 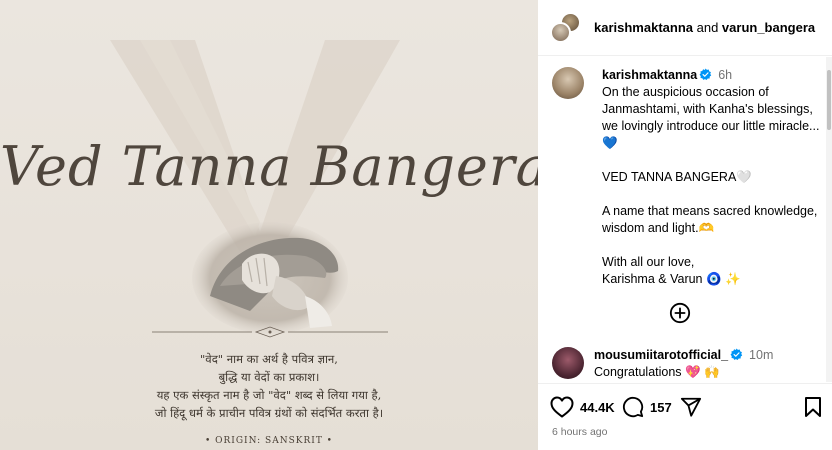 I want to click on collab-avatars, so click(x=566, y=27).